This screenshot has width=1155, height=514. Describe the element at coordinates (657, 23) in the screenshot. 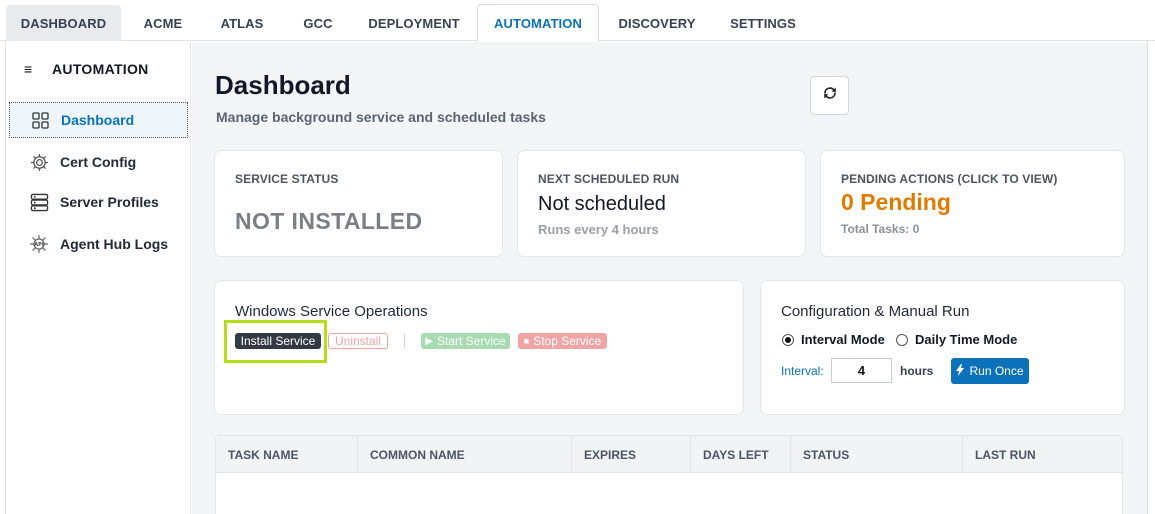

I see `tab-discovery: DISCOVERY` at that location.